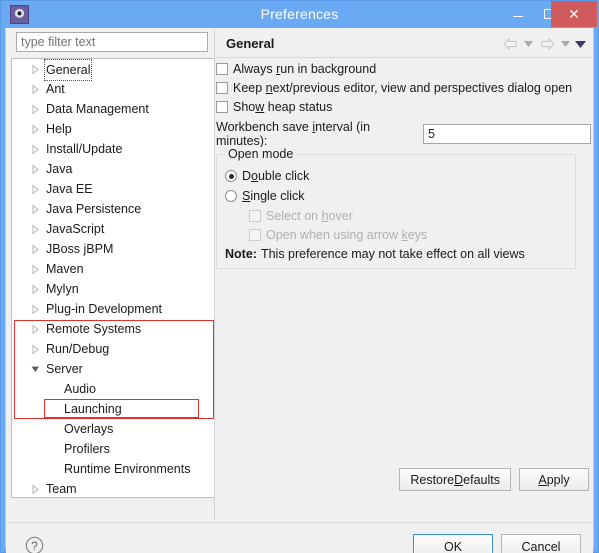 The height and width of the screenshot is (553, 599). Describe the element at coordinates (113, 289) in the screenshot. I see `tree-item-mylyn: Mylyn` at that location.